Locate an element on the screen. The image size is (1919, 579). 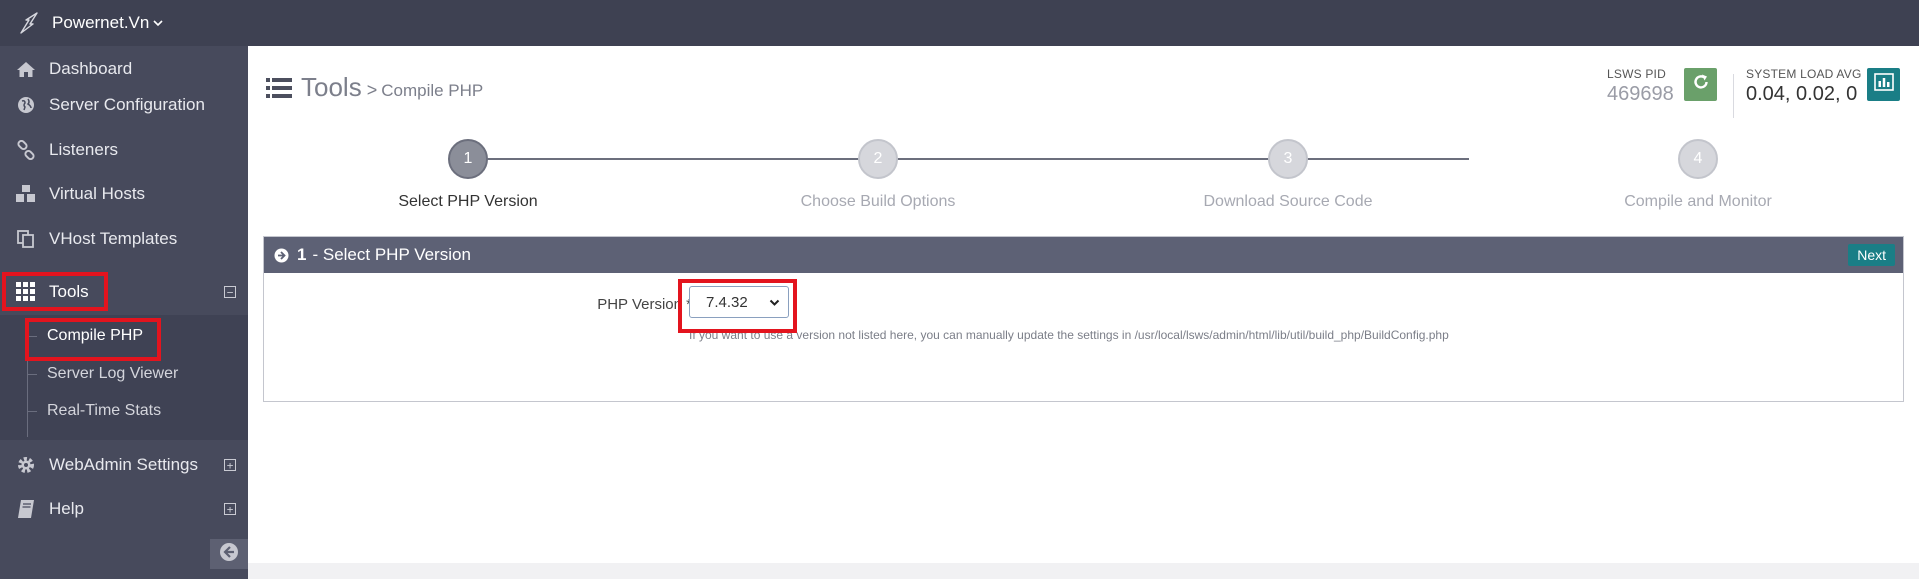
step-number: 3 is located at coordinates (1288, 158).